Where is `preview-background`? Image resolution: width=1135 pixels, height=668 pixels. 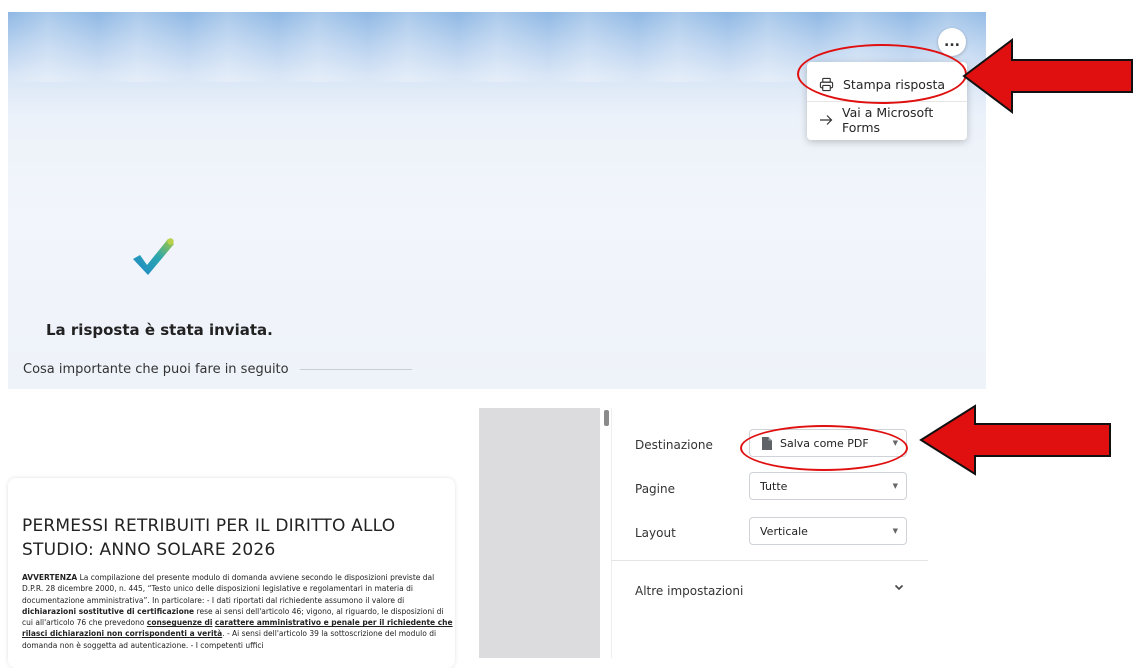
preview-background is located at coordinates (539, 533).